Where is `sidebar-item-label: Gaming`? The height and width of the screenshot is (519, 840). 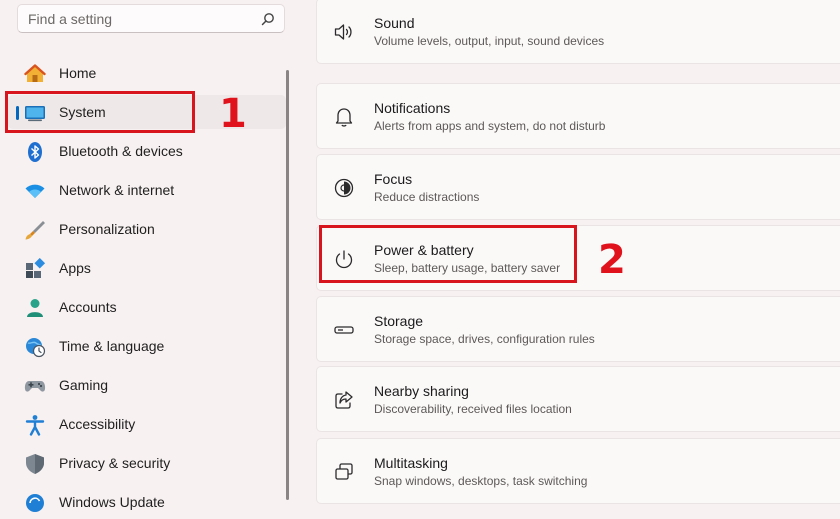 sidebar-item-label: Gaming is located at coordinates (84, 385).